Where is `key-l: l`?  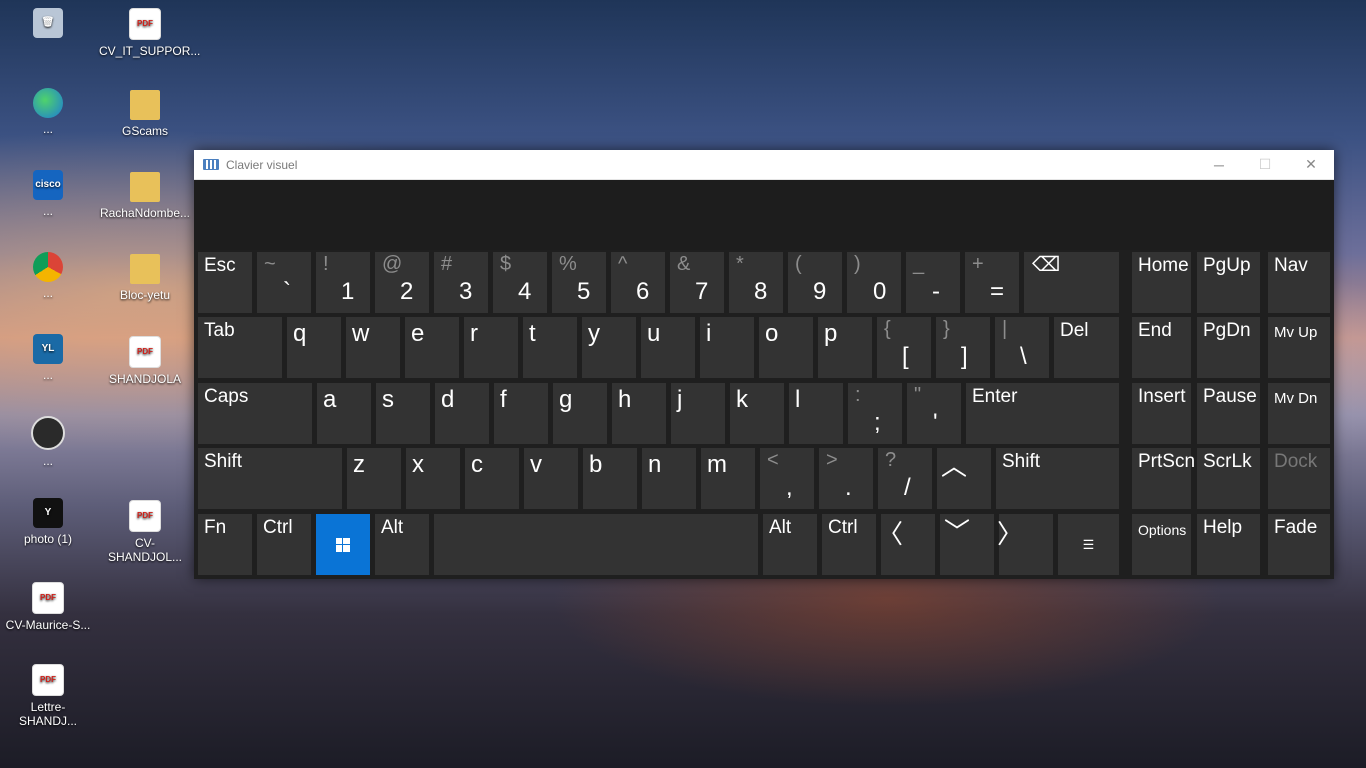 key-l: l is located at coordinates (816, 413).